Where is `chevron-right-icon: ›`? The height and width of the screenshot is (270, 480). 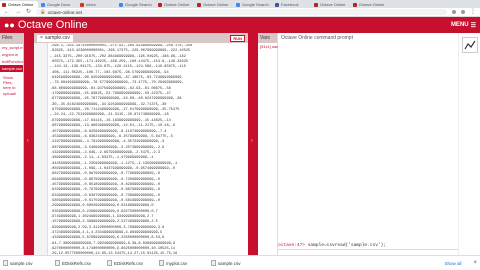
chevron-right-icon: › is located at coordinates (252, 141).